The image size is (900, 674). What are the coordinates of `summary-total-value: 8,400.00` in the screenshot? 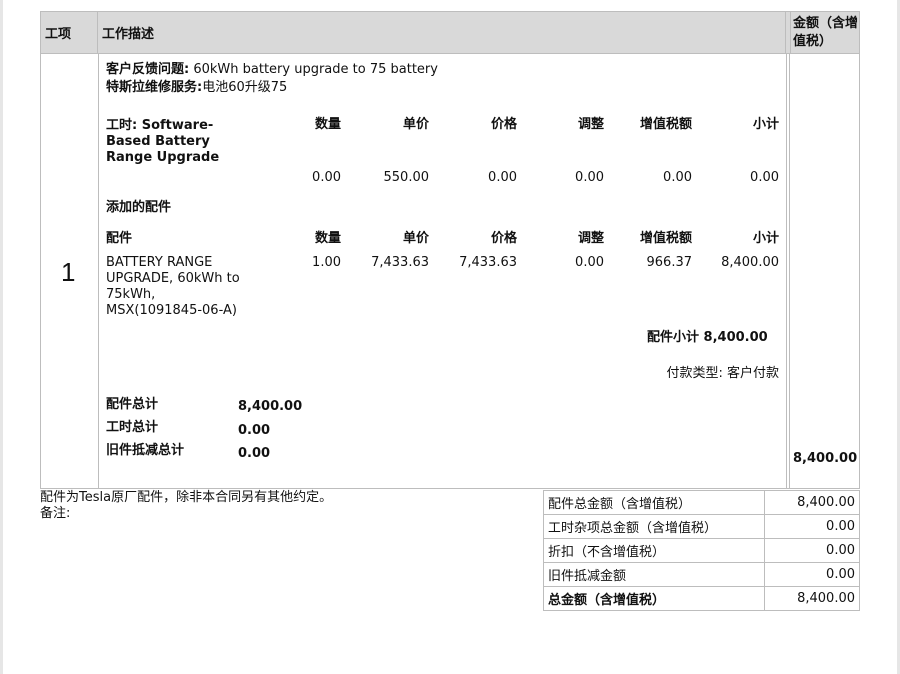 It's located at (812, 598).